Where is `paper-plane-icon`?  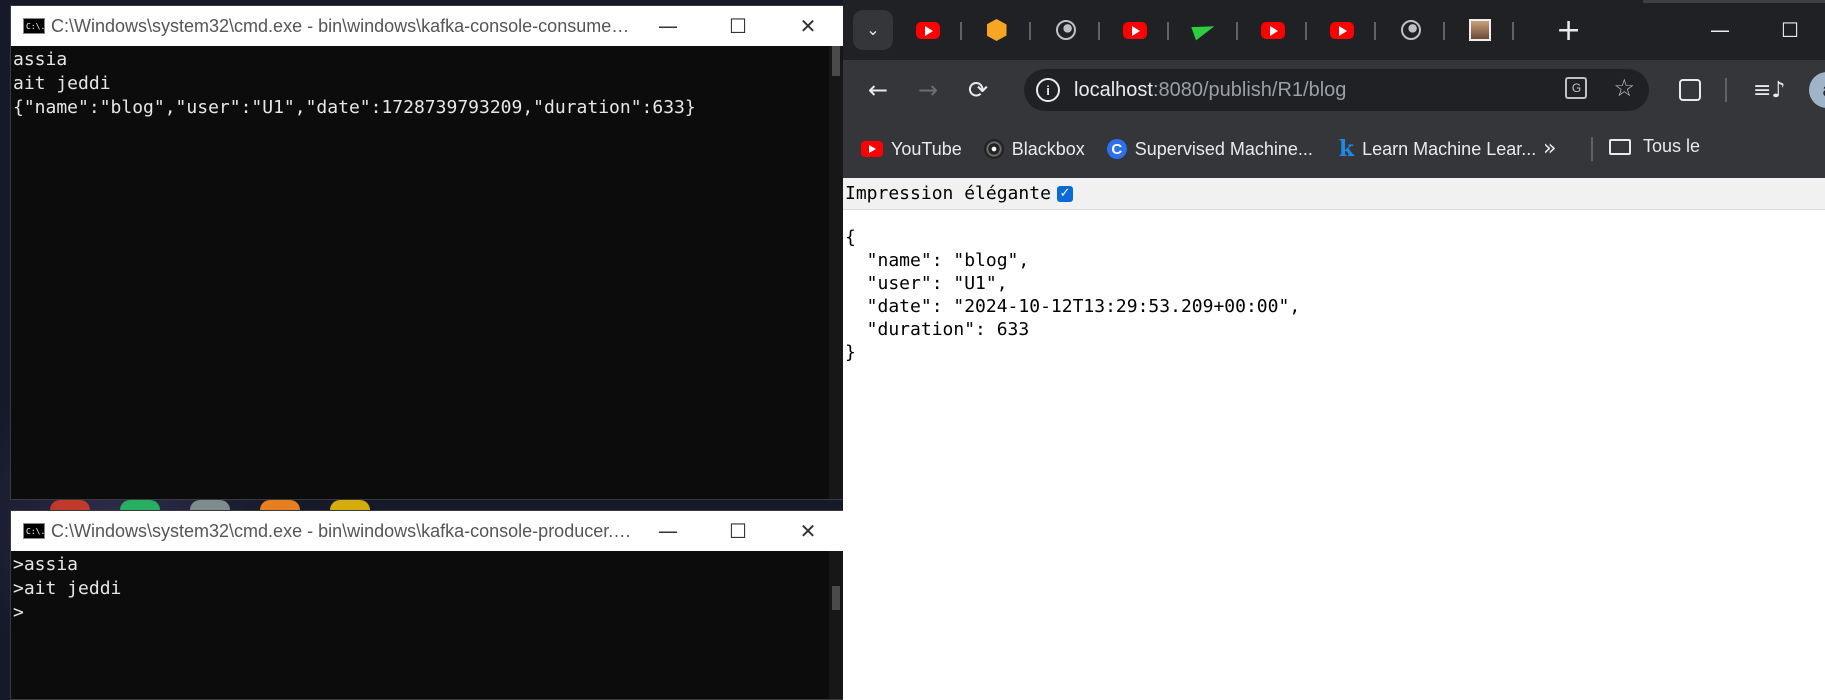 paper-plane-icon is located at coordinates (1203, 30).